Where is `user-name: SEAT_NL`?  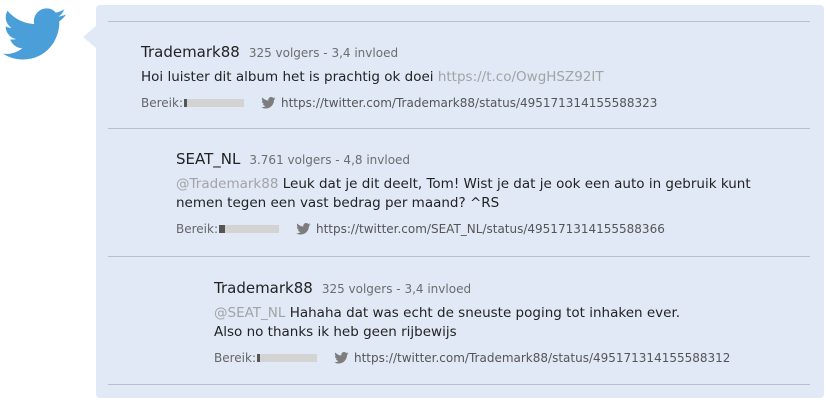 user-name: SEAT_NL is located at coordinates (208, 159).